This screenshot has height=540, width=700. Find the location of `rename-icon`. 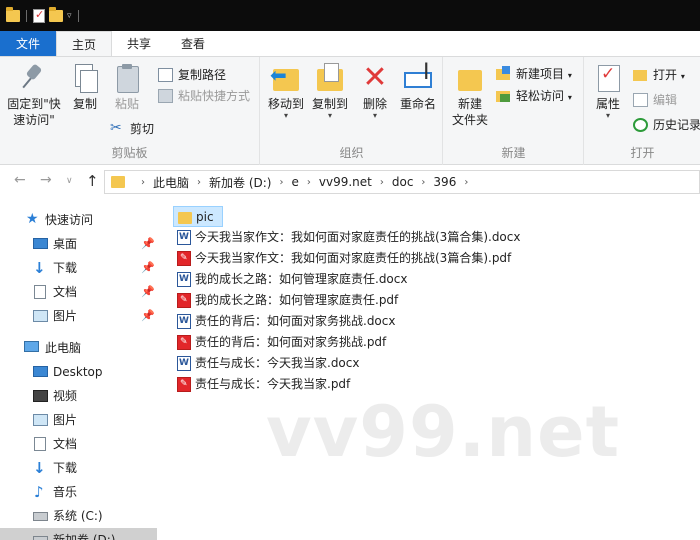

rename-icon is located at coordinates (418, 78).